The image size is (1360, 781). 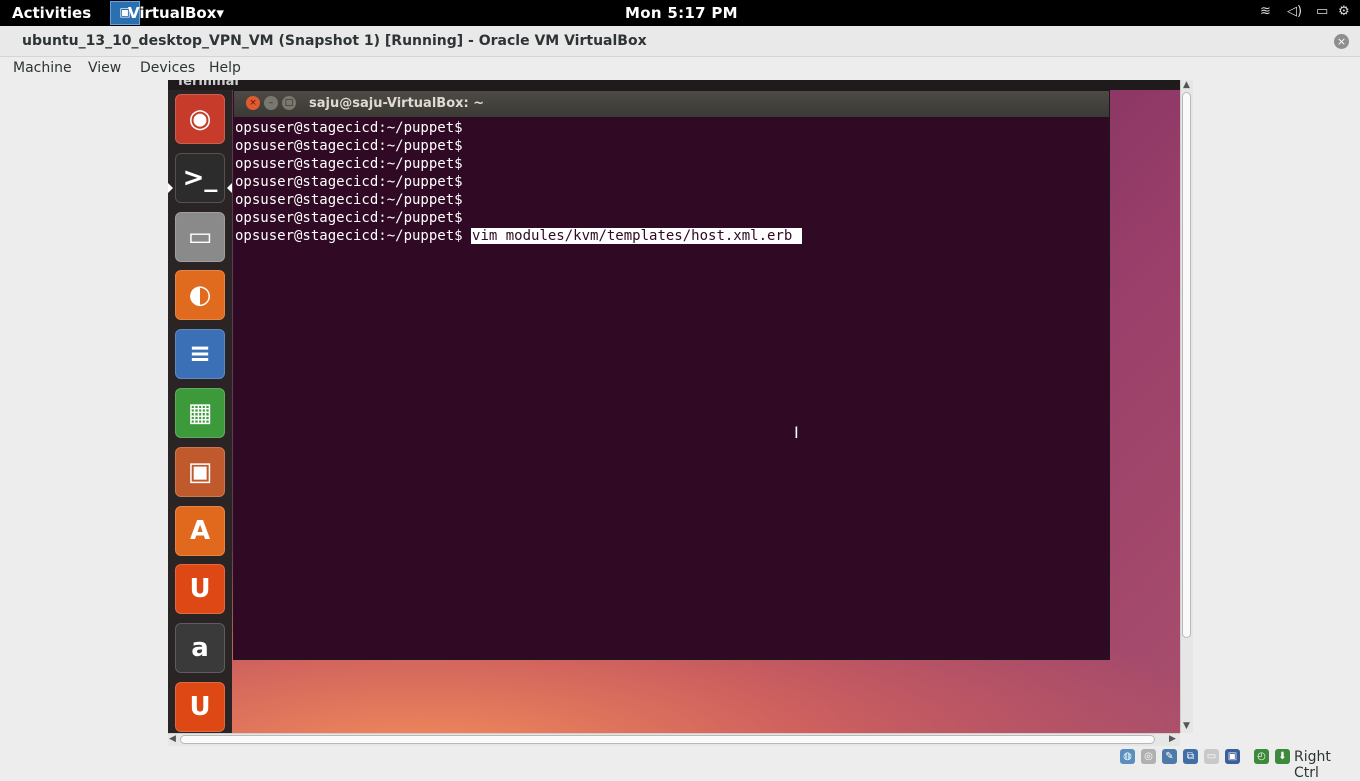 I want to click on selected-command: vim modules/kvm/templates/host.xml.erb, so click(x=636, y=236).